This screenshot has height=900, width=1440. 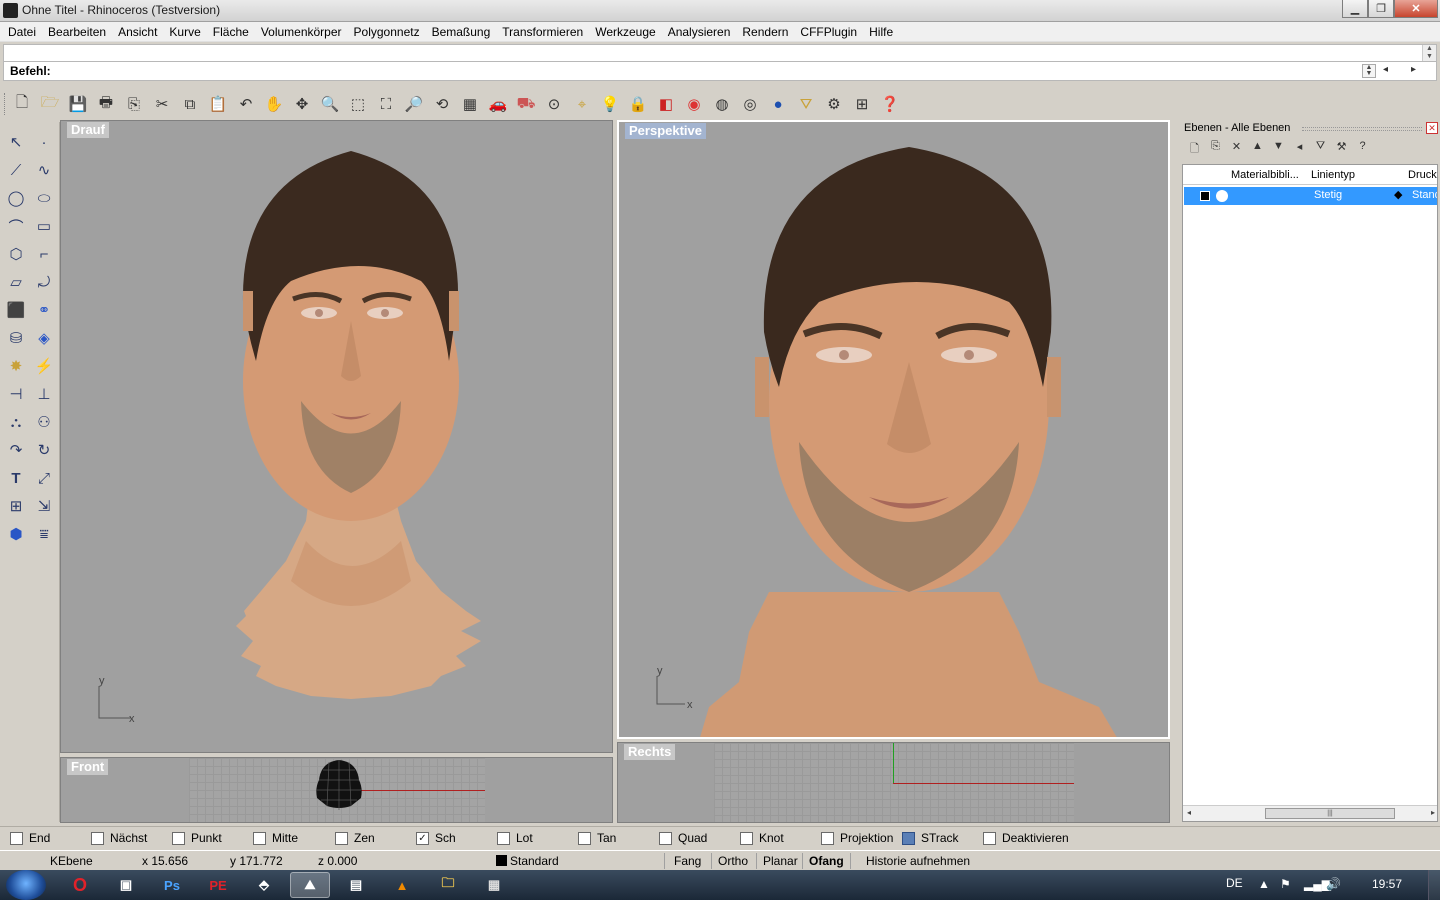 What do you see at coordinates (355, 838) in the screenshot?
I see `osnap-zen: Zen` at bounding box center [355, 838].